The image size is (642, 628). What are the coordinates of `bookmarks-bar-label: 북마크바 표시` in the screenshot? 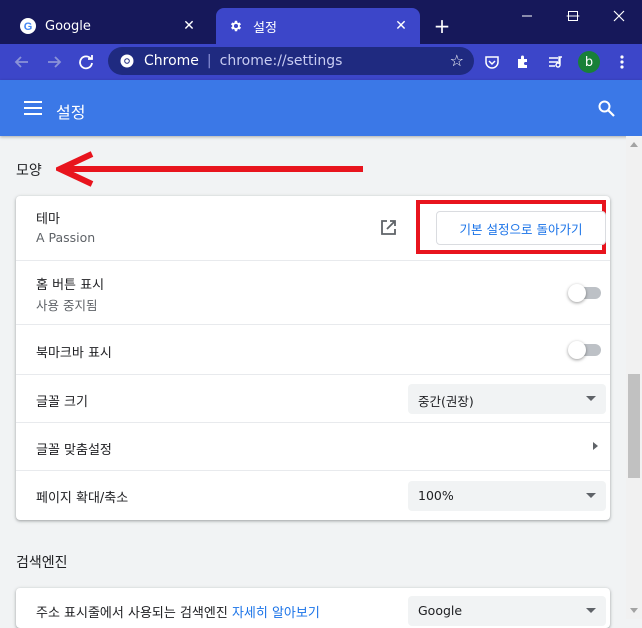 It's located at (74, 353).